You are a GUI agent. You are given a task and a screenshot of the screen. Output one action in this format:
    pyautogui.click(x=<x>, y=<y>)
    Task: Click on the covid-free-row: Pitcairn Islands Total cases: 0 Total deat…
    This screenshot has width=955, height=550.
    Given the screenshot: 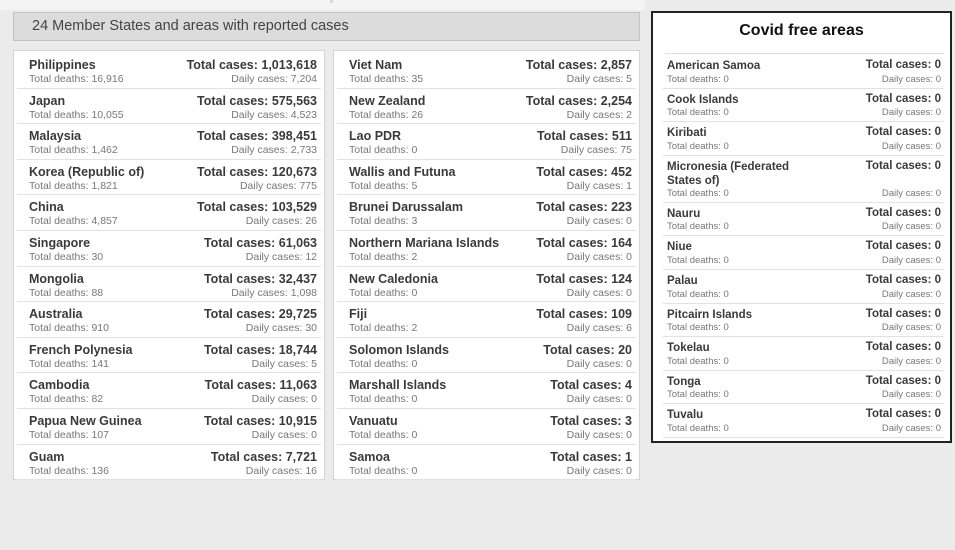 What is the action you would take?
    pyautogui.click(x=803, y=321)
    